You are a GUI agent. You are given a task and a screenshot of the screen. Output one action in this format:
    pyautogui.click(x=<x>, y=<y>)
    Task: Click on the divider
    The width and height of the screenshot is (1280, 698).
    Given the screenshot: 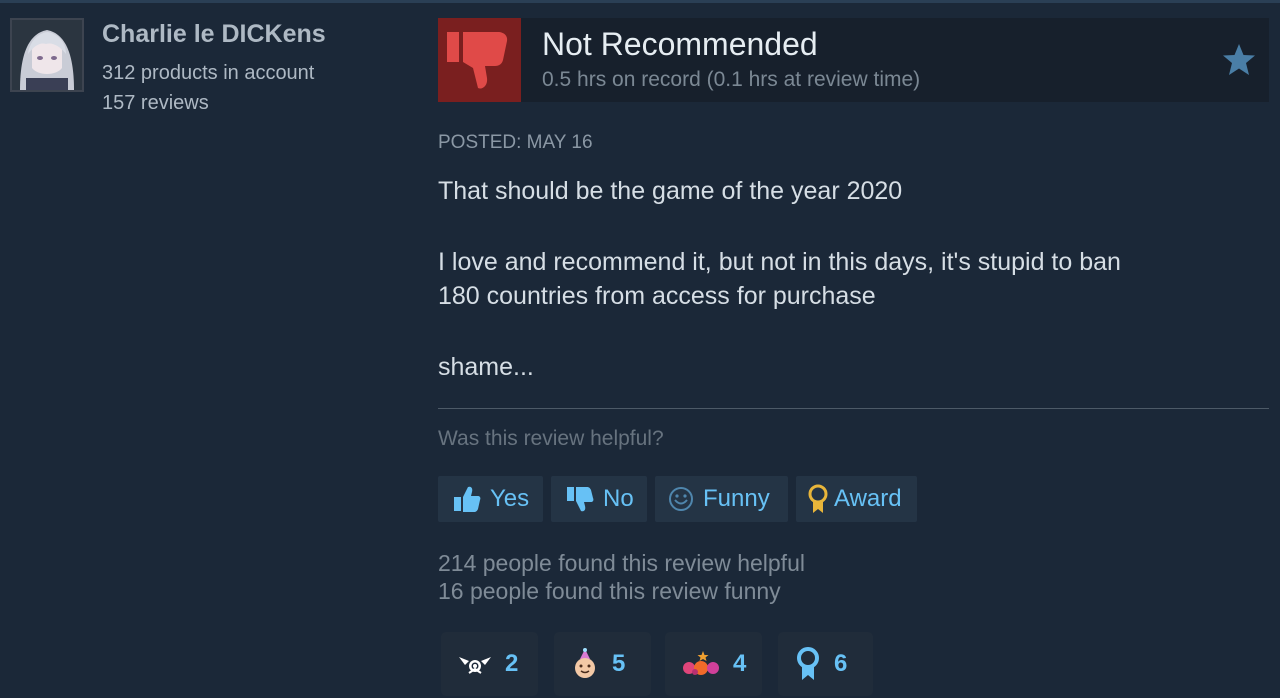 What is the action you would take?
    pyautogui.click(x=853, y=408)
    